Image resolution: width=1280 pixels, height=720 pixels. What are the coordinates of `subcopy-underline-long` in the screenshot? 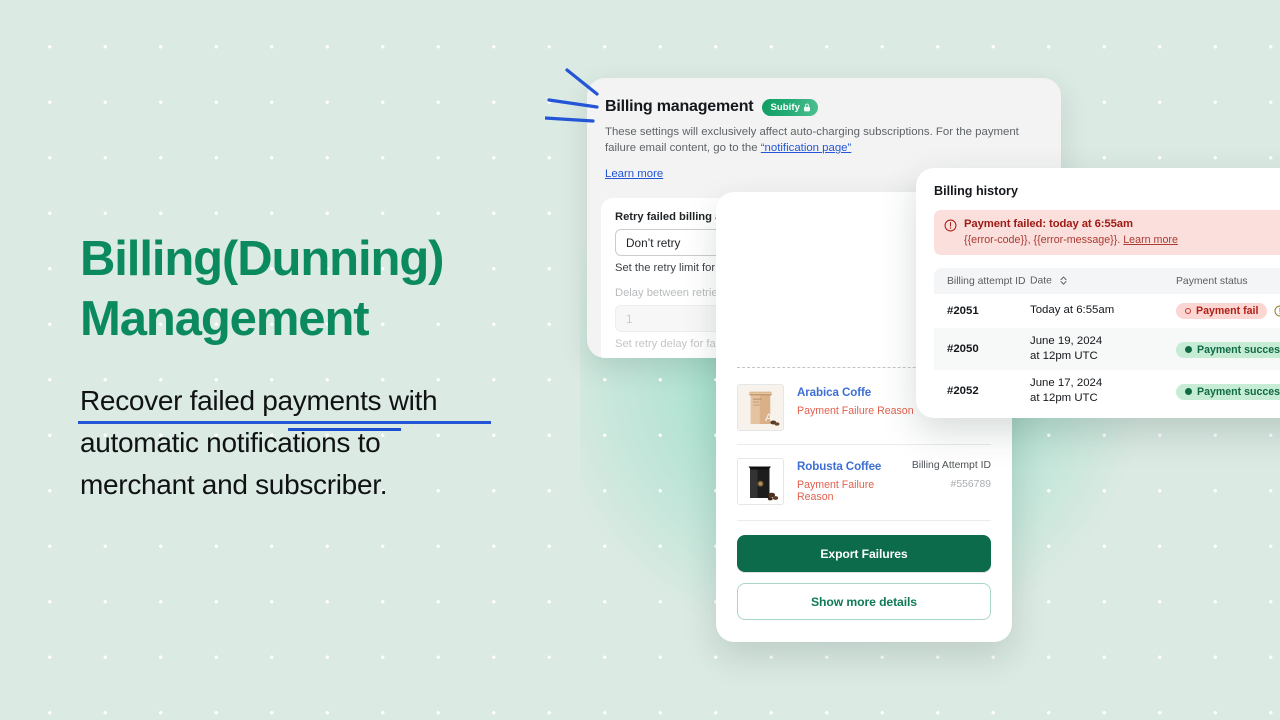 It's located at (284, 422).